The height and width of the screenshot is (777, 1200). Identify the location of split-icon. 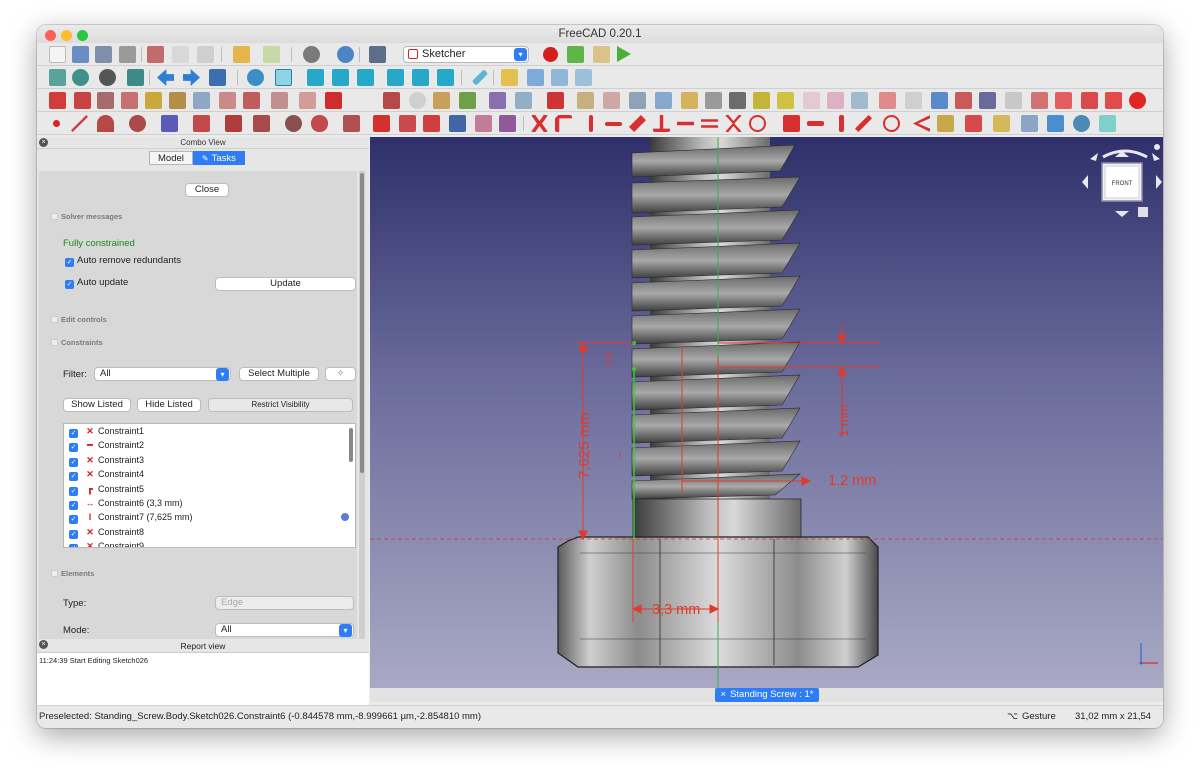
(431, 123).